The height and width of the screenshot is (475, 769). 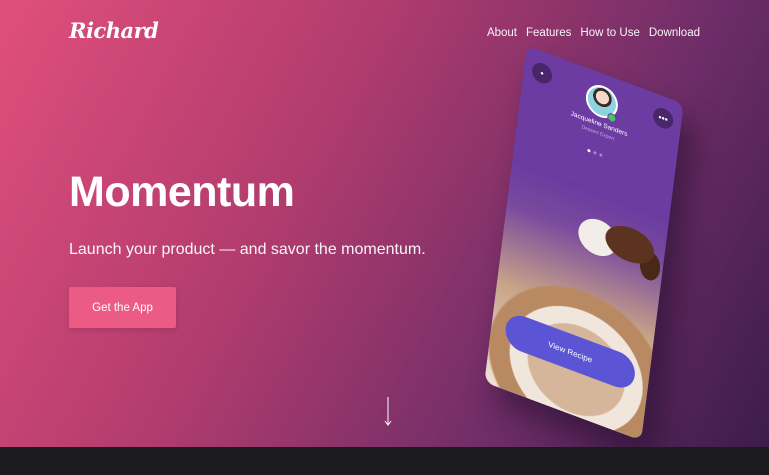 I want to click on nav-link-download: Download, so click(x=674, y=33).